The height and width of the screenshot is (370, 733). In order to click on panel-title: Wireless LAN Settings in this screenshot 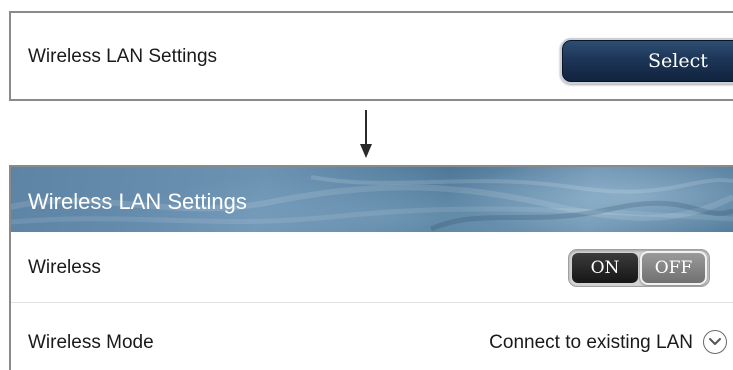, I will do `click(137, 201)`.